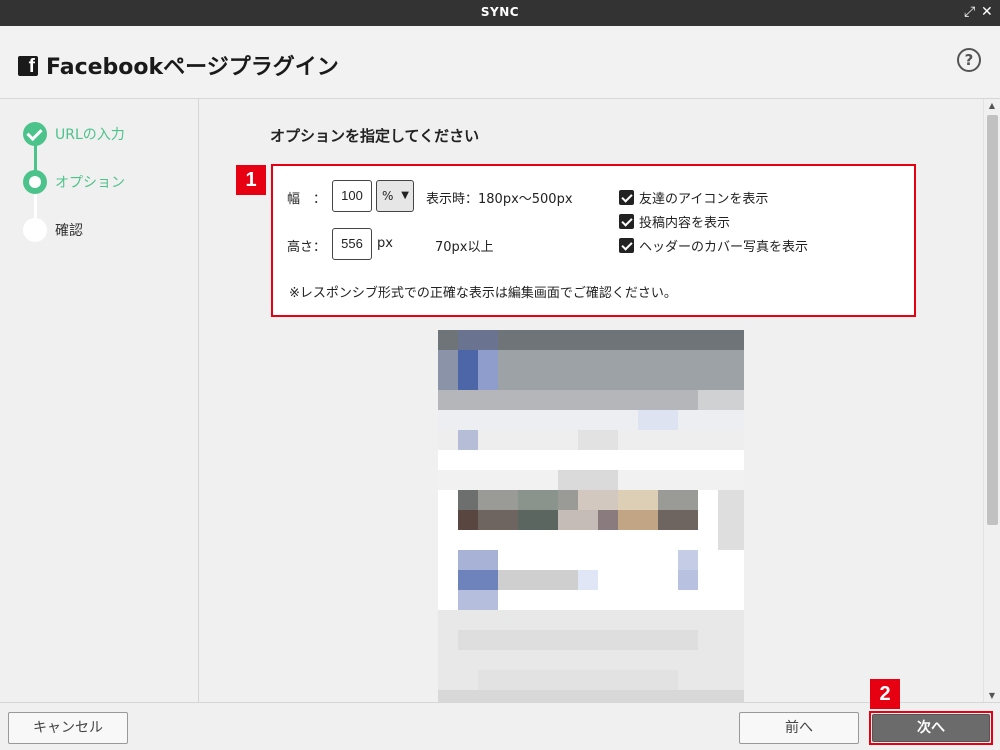 This screenshot has width=1000, height=750. What do you see at coordinates (684, 221) in the screenshot?
I see `checkbox-posts-label: 投稿内容を表示` at bounding box center [684, 221].